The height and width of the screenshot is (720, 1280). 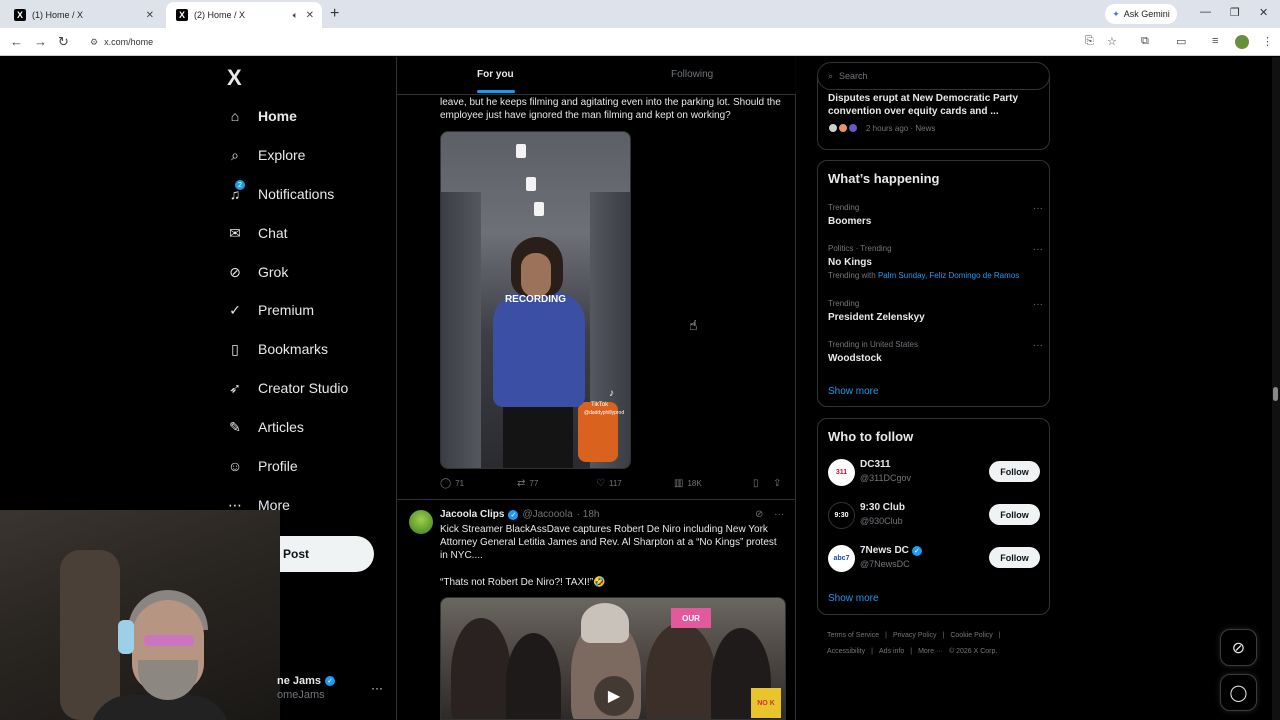 What do you see at coordinates (934, 473) in the screenshot?
I see `follow-suggestion: 311 DC311 @311DCgov Follow` at bounding box center [934, 473].